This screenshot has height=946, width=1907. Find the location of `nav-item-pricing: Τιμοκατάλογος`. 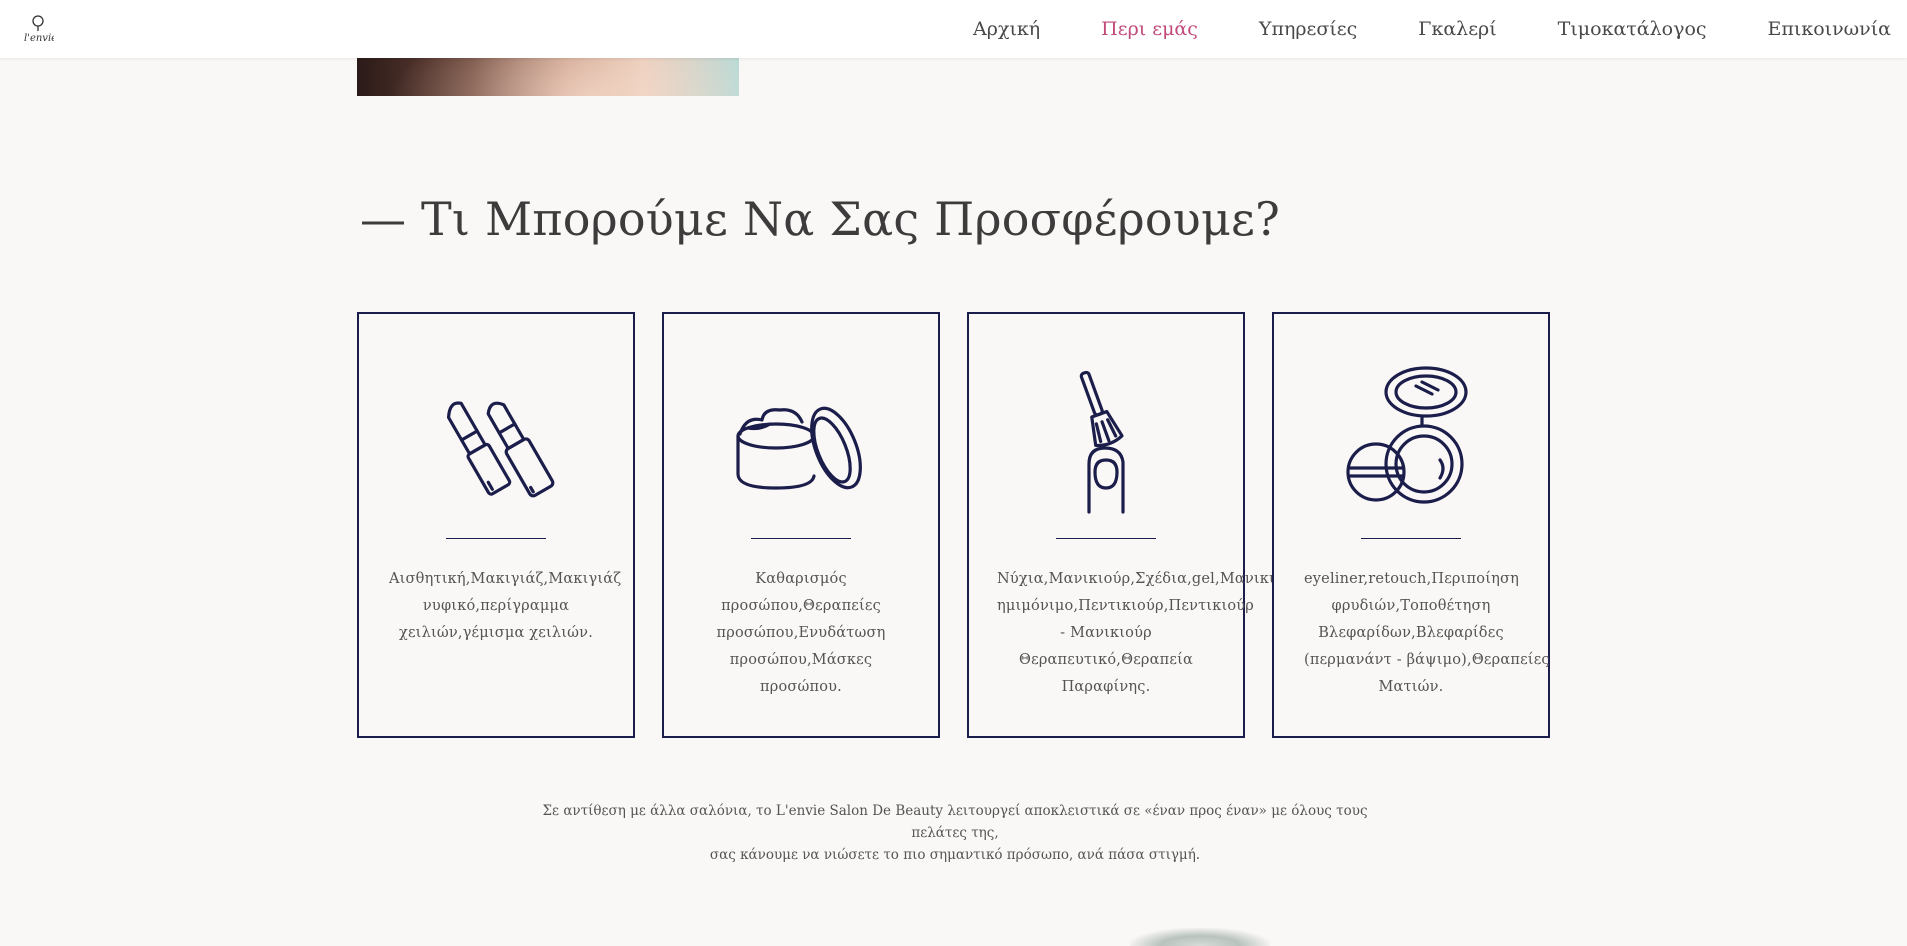

nav-item-pricing: Τιμοκατάλογος is located at coordinates (1632, 29).